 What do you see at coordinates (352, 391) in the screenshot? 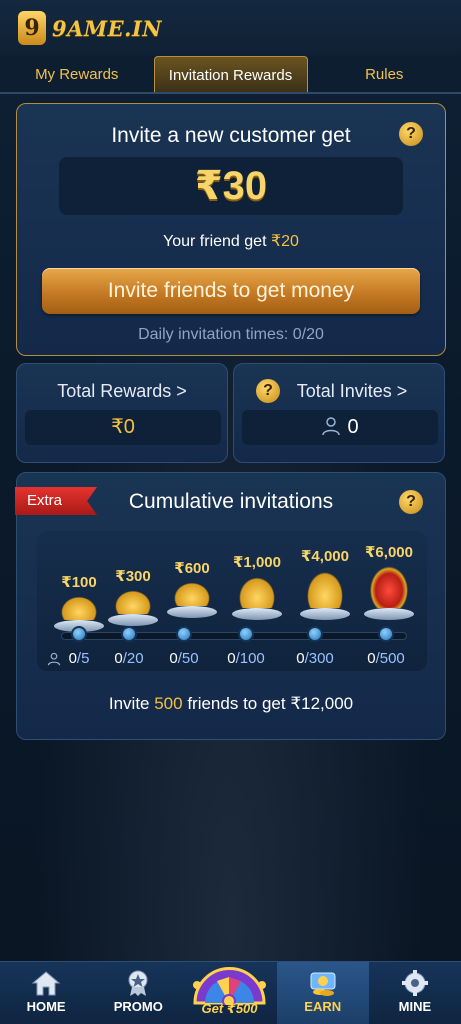
I see `total-invites-text: Total Invites >` at bounding box center [352, 391].